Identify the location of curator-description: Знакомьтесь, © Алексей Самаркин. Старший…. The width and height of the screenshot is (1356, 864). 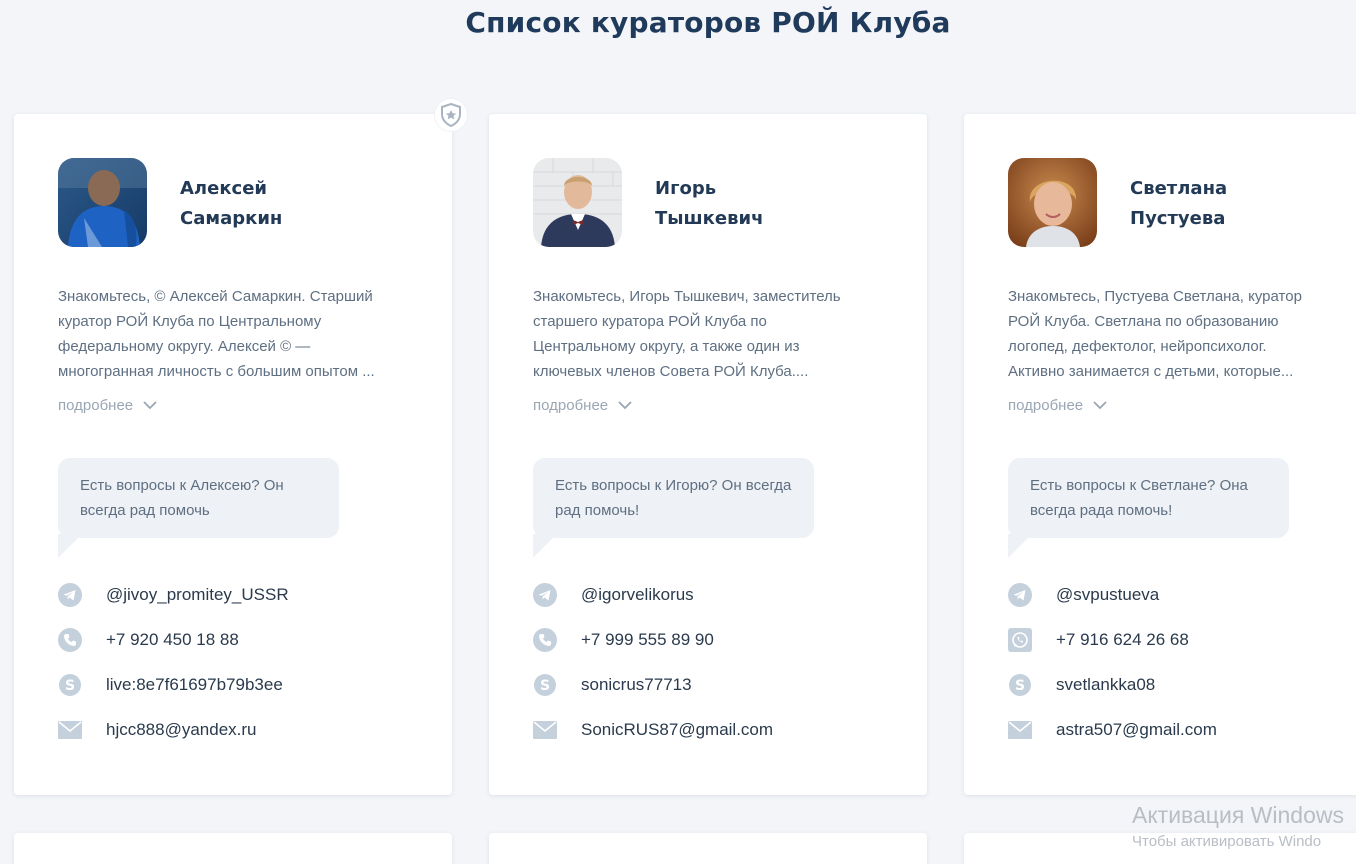
(216, 334).